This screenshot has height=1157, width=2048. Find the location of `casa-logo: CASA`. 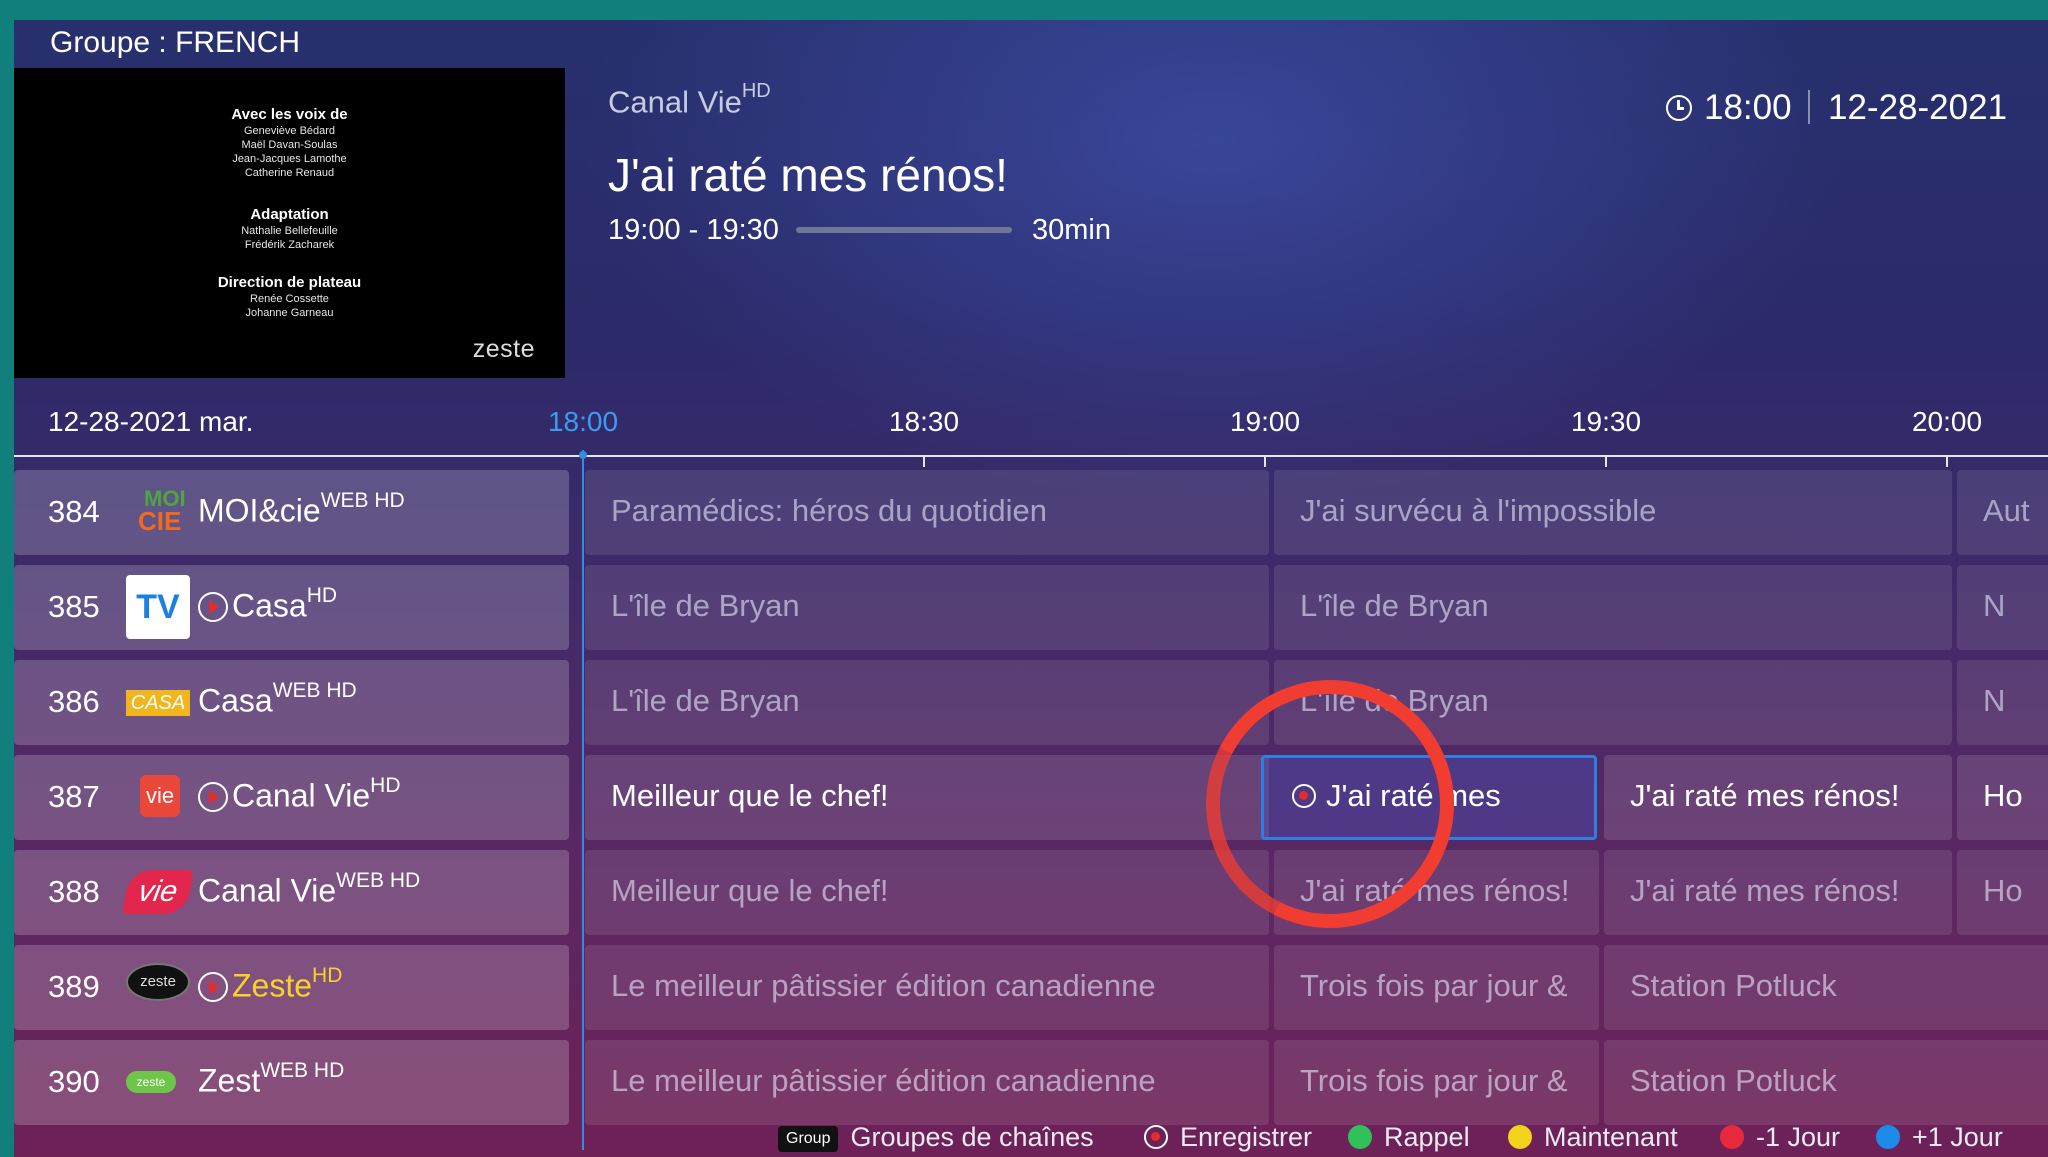

casa-logo: CASA is located at coordinates (158, 703).